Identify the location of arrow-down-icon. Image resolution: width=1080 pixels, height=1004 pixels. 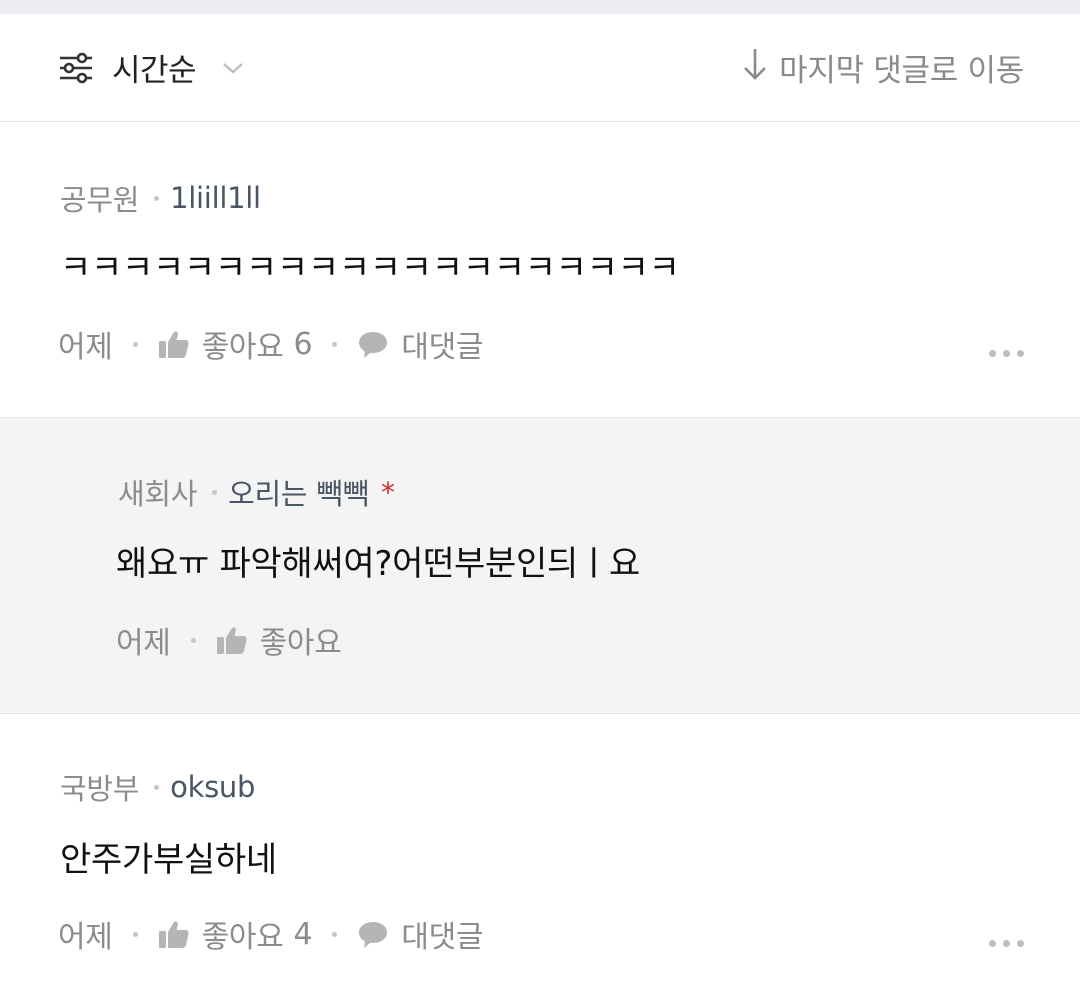
(761, 68).